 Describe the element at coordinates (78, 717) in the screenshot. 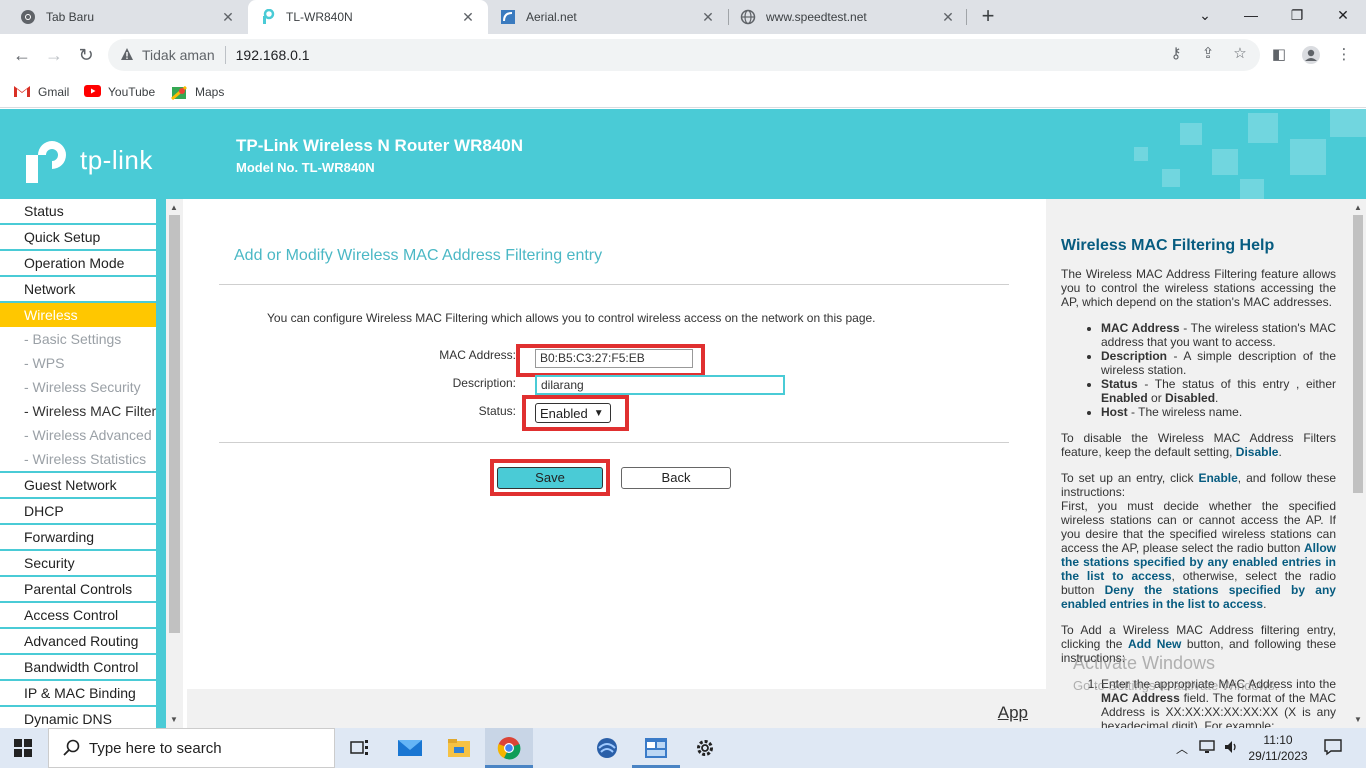

I see `menu-item-dynamic-dns: Dynamic DNS` at that location.